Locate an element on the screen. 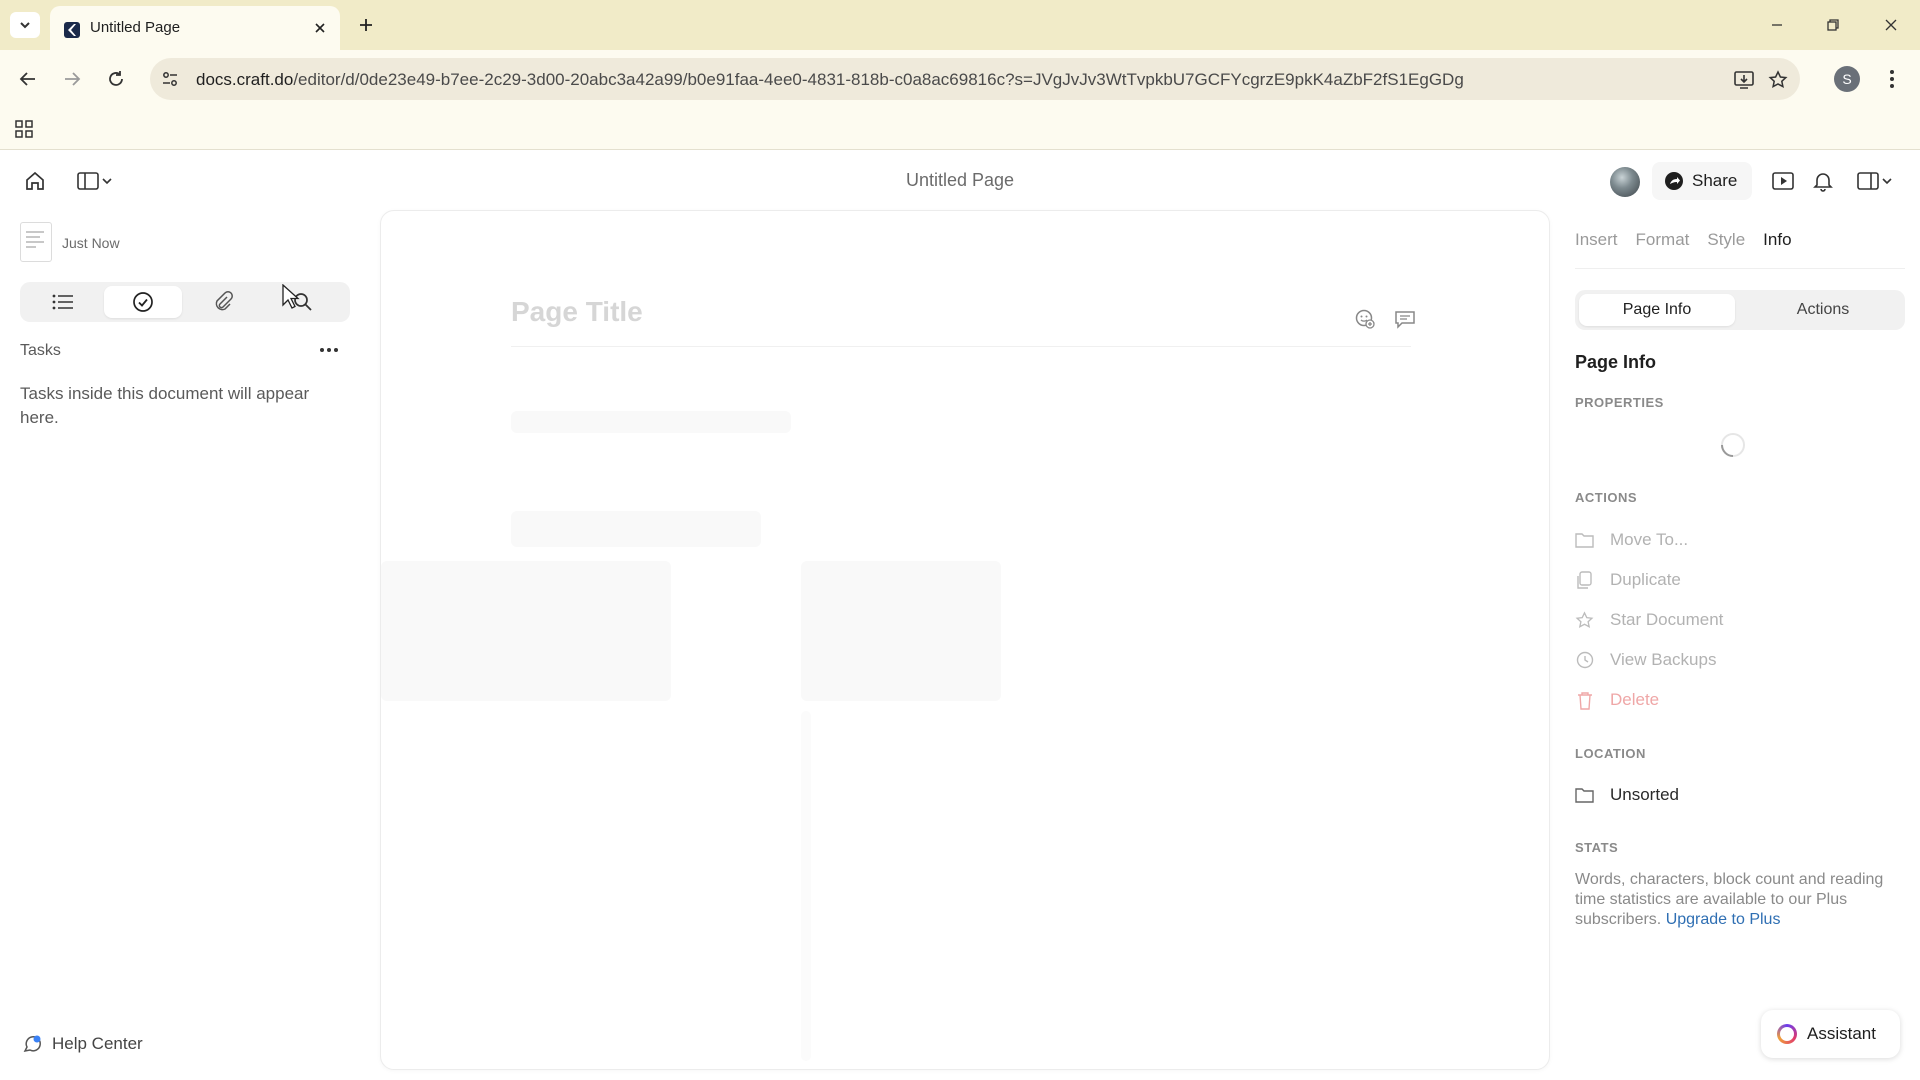 The width and height of the screenshot is (1920, 1080). inspector-toggle-button is located at coordinates (1875, 181).